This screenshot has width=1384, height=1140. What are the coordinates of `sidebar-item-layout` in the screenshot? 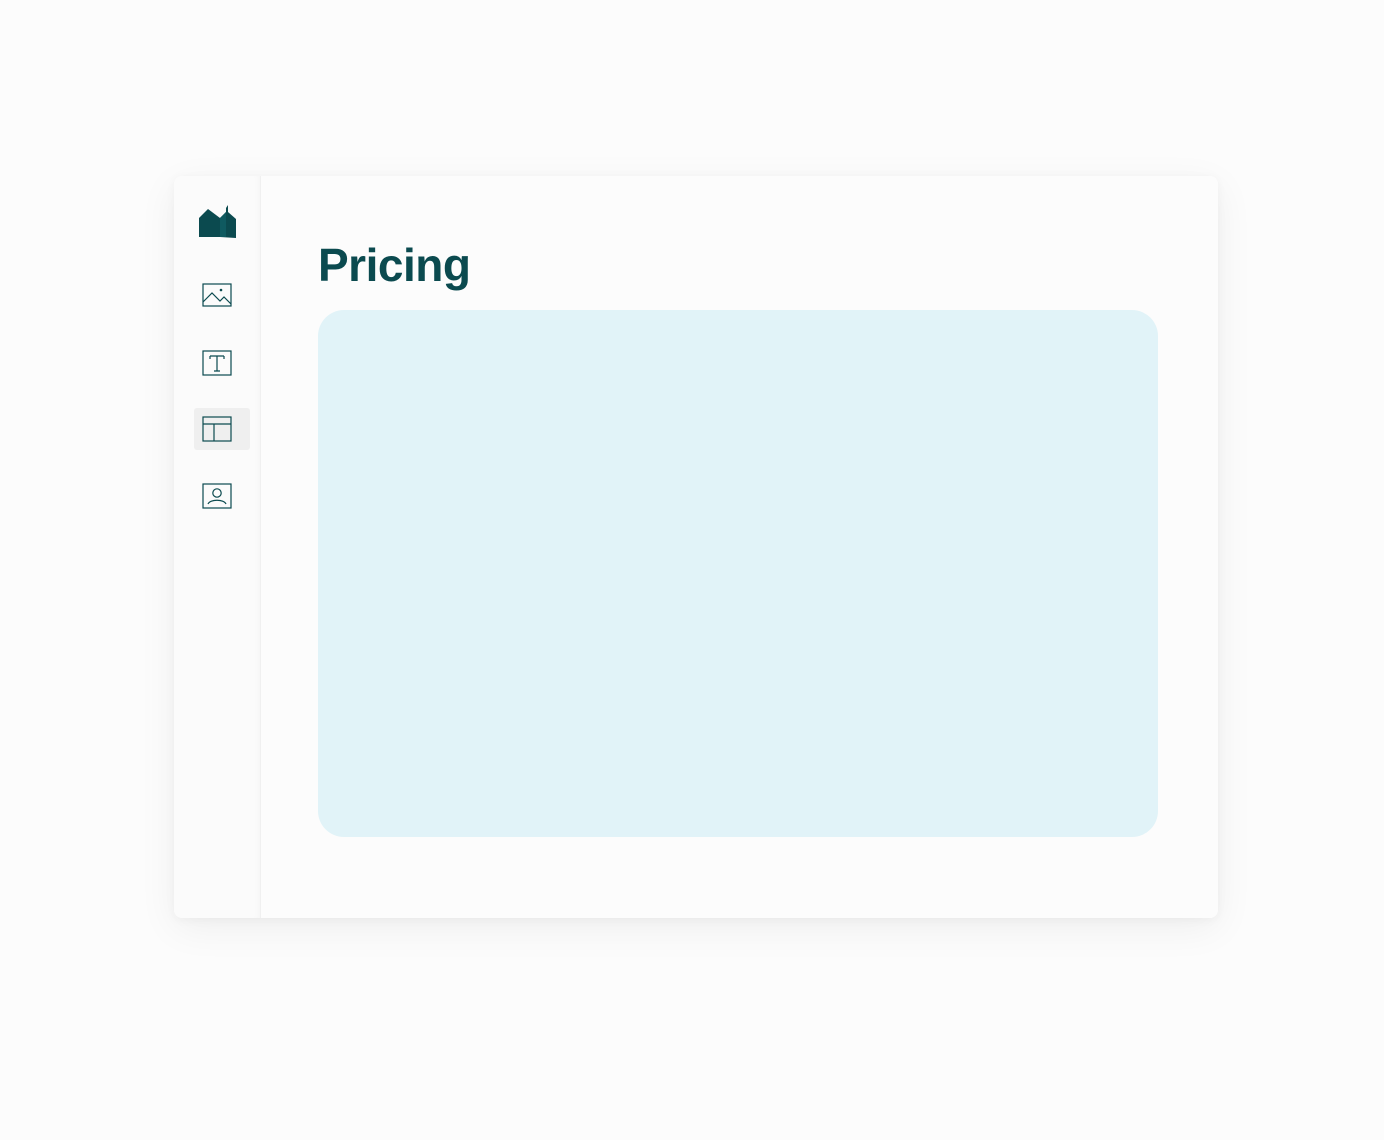 It's located at (222, 429).